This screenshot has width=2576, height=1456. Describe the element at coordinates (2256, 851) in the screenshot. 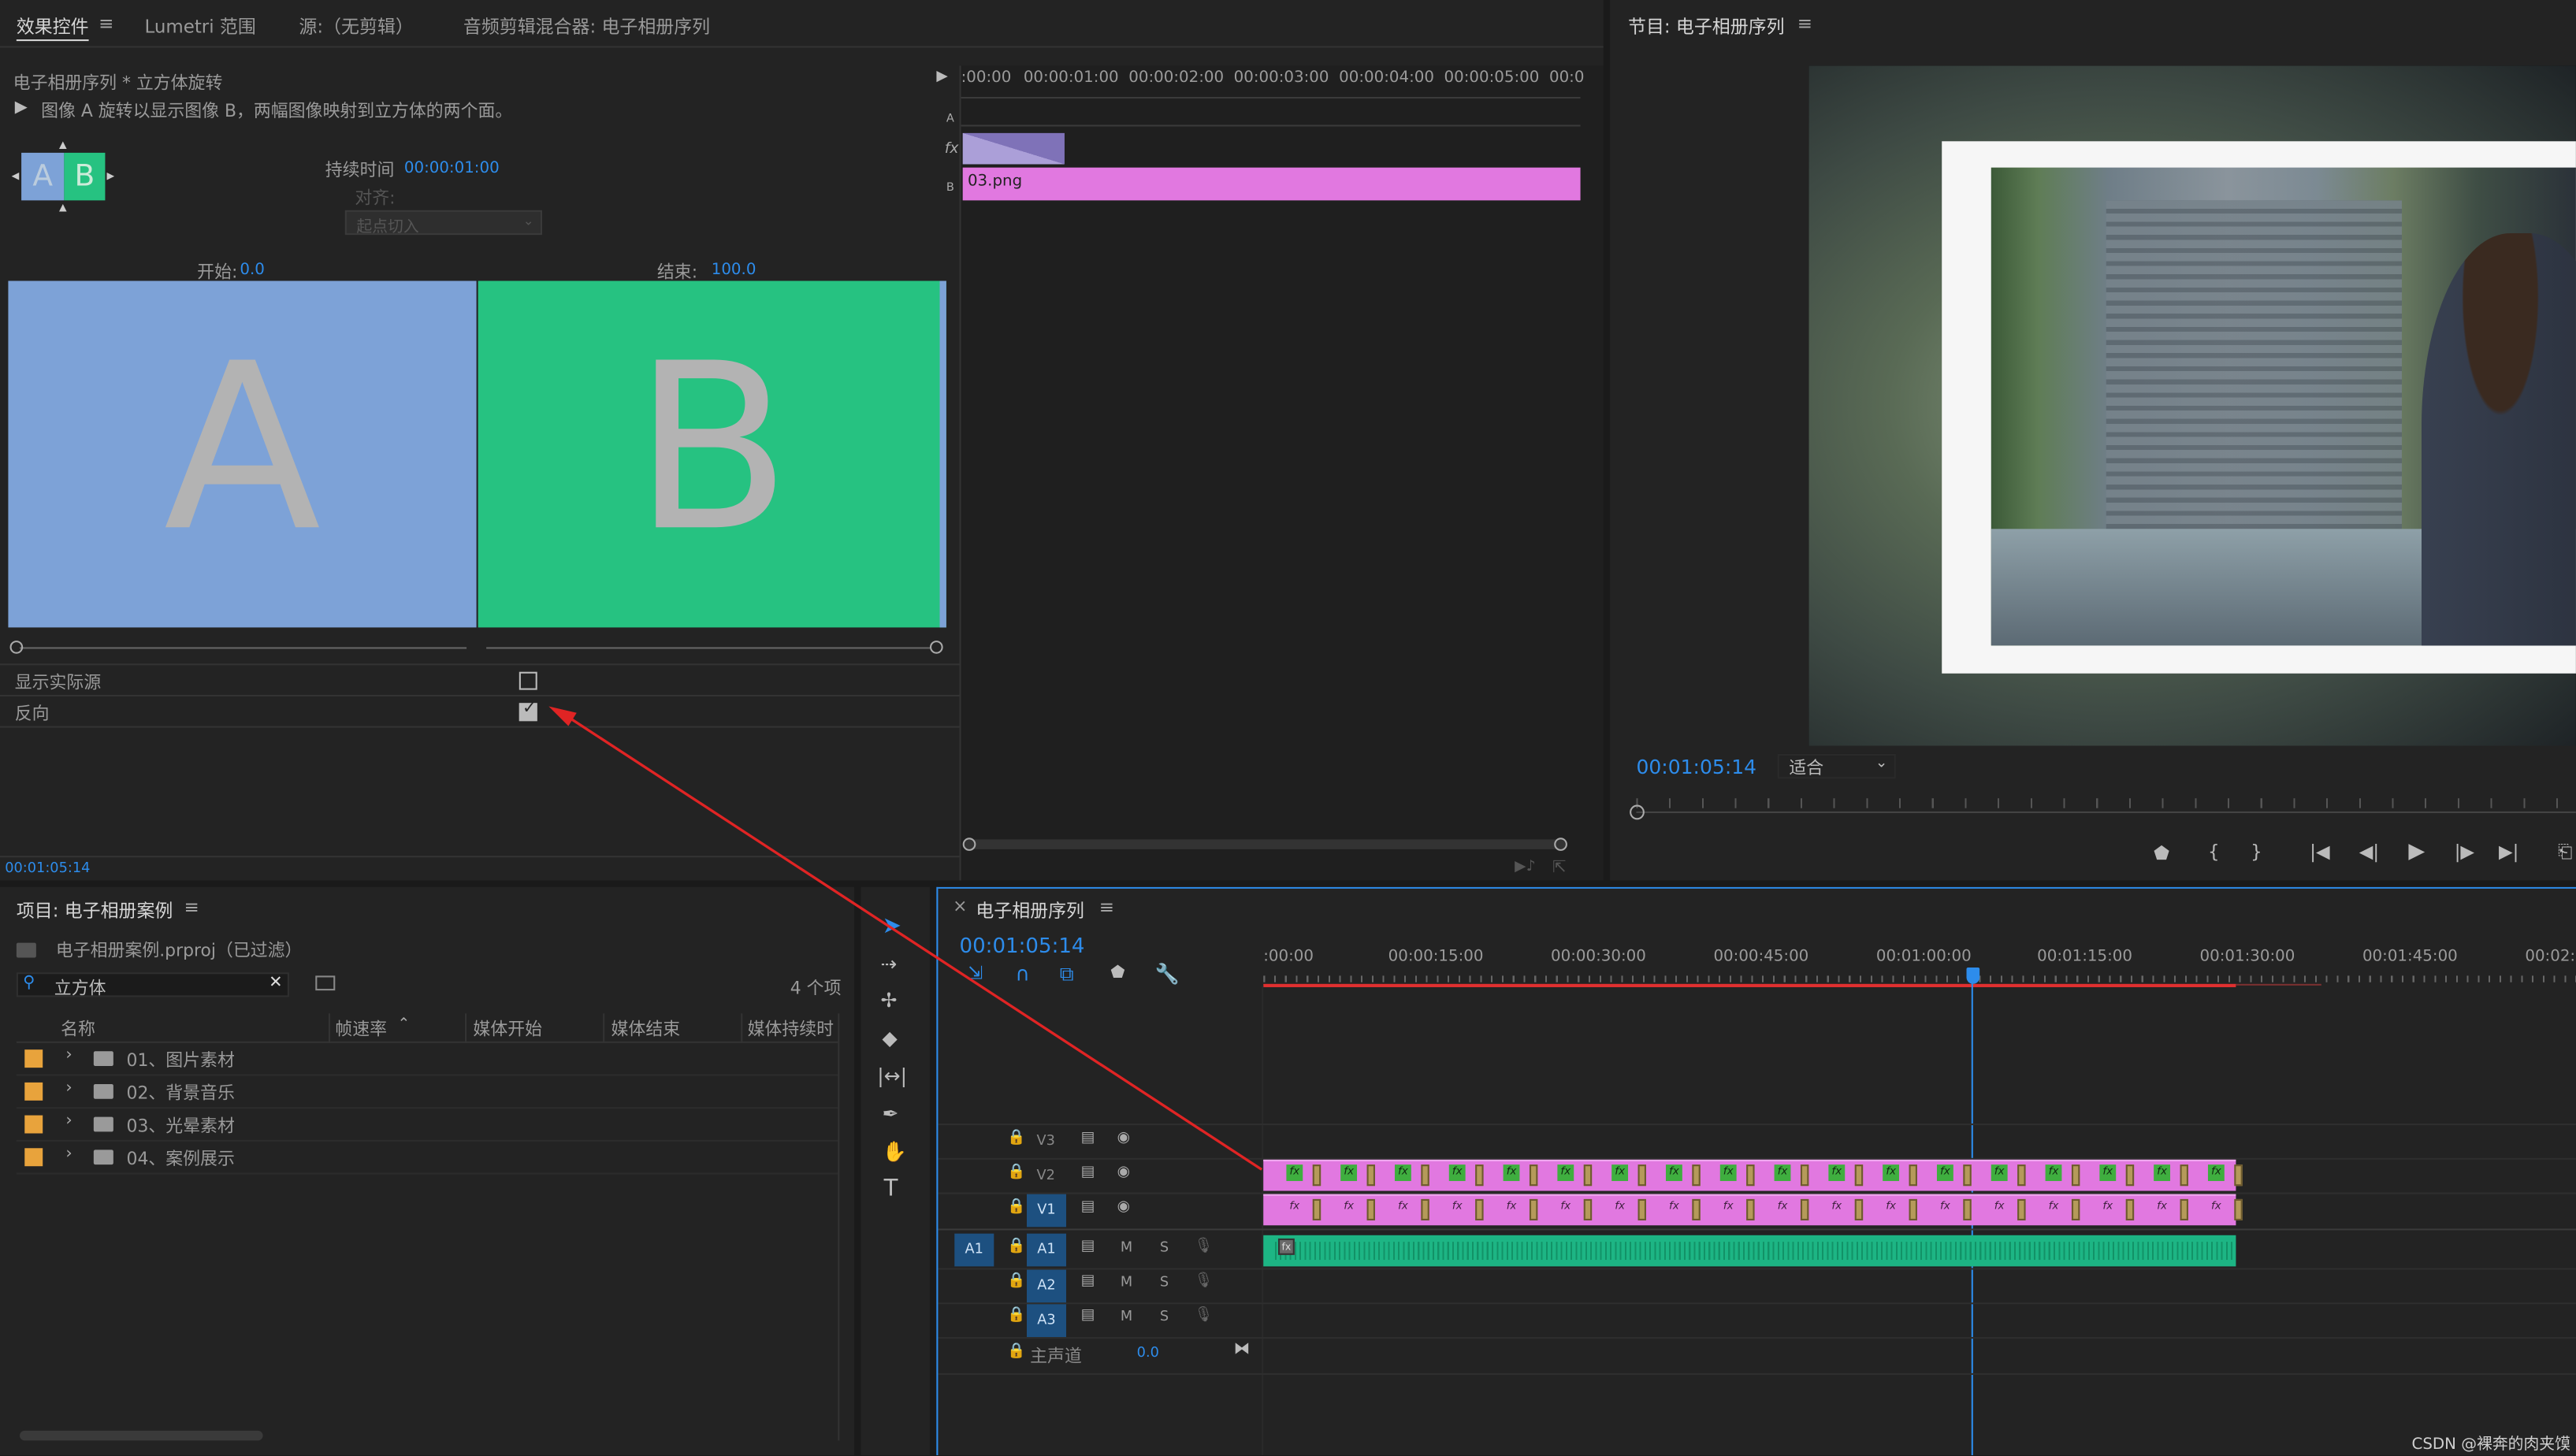

I see `mark-out-icon: }` at that location.